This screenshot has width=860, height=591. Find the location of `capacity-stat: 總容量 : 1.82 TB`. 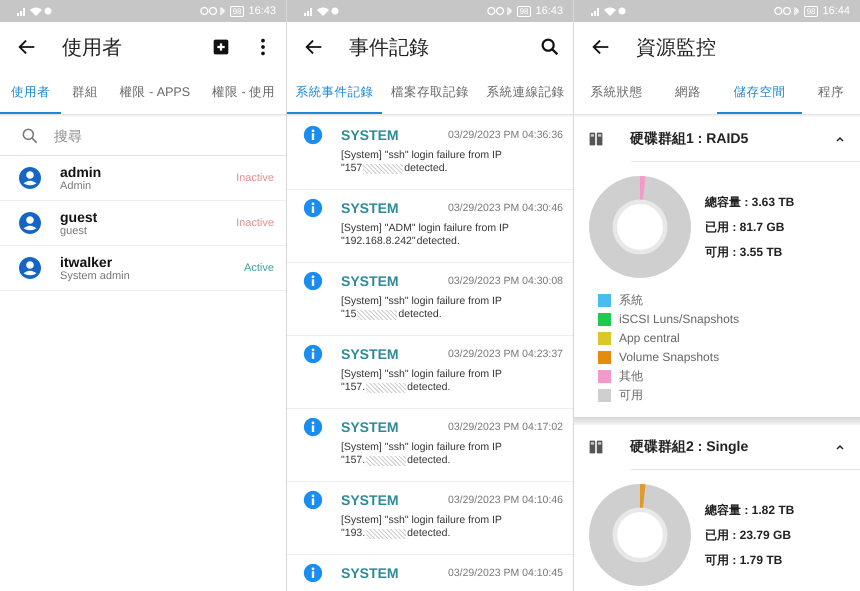

capacity-stat: 總容量 : 1.82 TB is located at coordinates (749, 510).